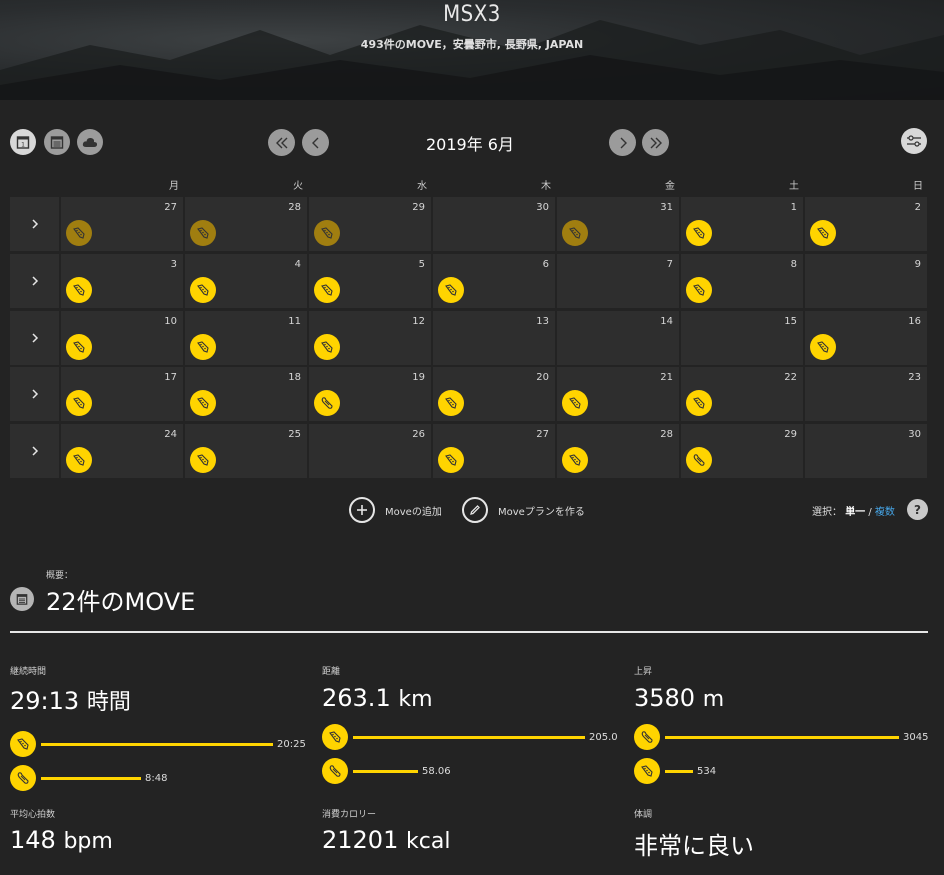 The width and height of the screenshot is (944, 875). Describe the element at coordinates (669, 264) in the screenshot. I see `day-number: 7` at that location.